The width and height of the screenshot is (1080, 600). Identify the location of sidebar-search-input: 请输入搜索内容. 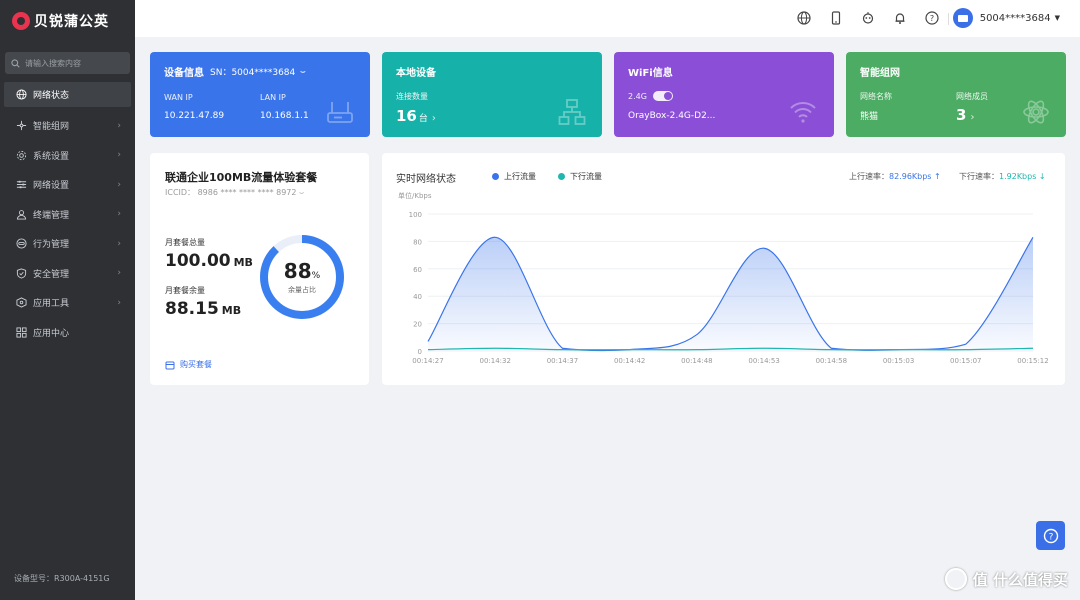
(67, 63).